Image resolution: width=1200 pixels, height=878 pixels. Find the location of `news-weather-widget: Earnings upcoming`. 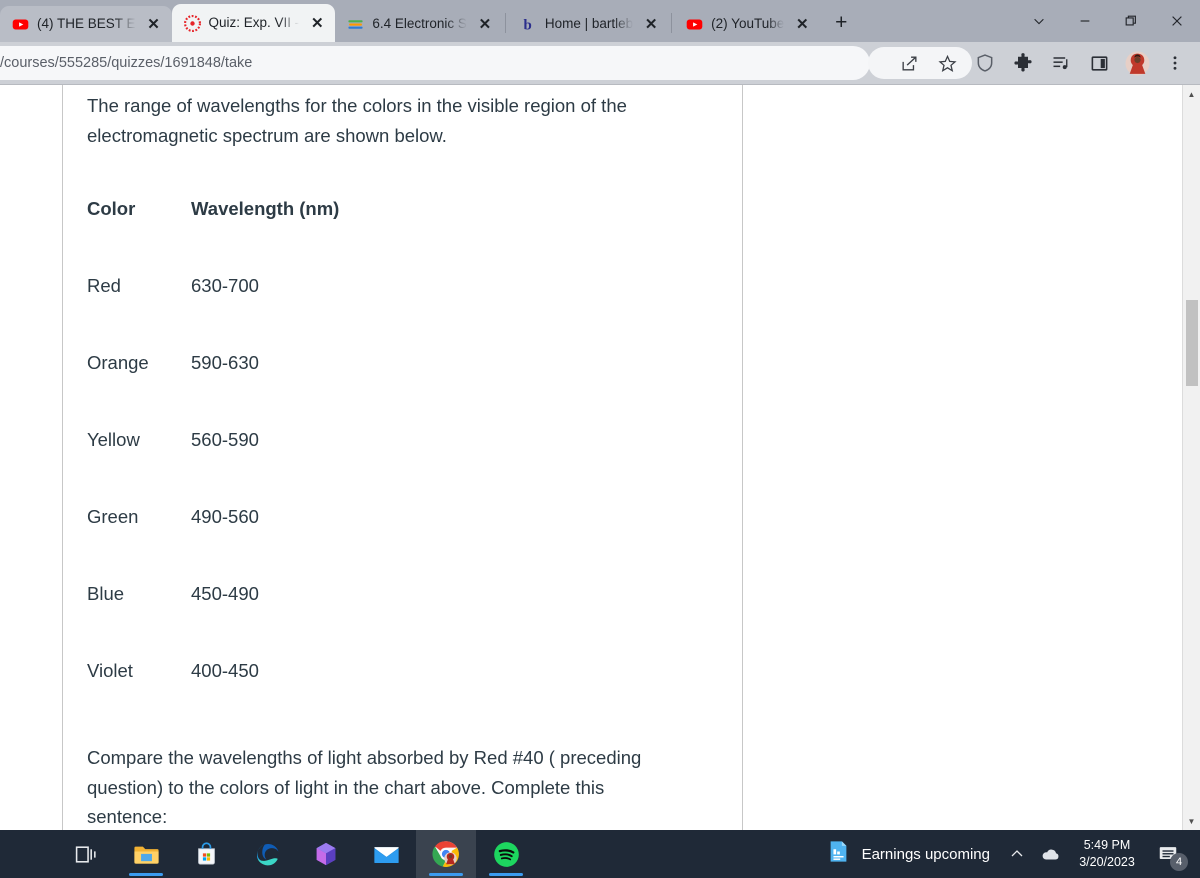

news-weather-widget: Earnings upcoming is located at coordinates (907, 854).